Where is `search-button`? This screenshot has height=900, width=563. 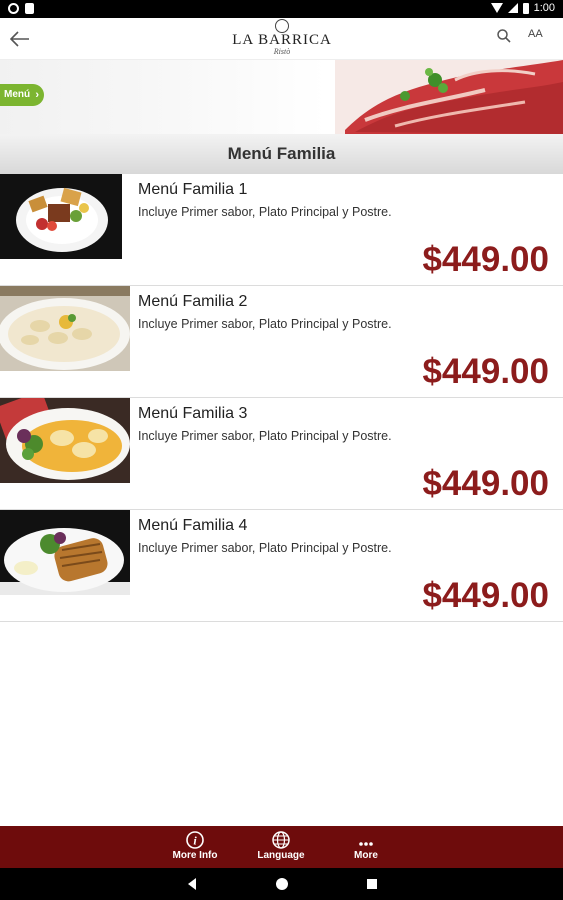
search-button is located at coordinates (506, 38).